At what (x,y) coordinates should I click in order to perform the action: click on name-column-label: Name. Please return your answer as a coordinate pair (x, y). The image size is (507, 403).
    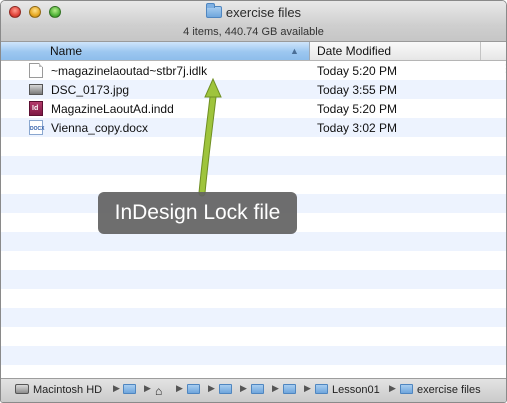
    Looking at the image, I should click on (66, 51).